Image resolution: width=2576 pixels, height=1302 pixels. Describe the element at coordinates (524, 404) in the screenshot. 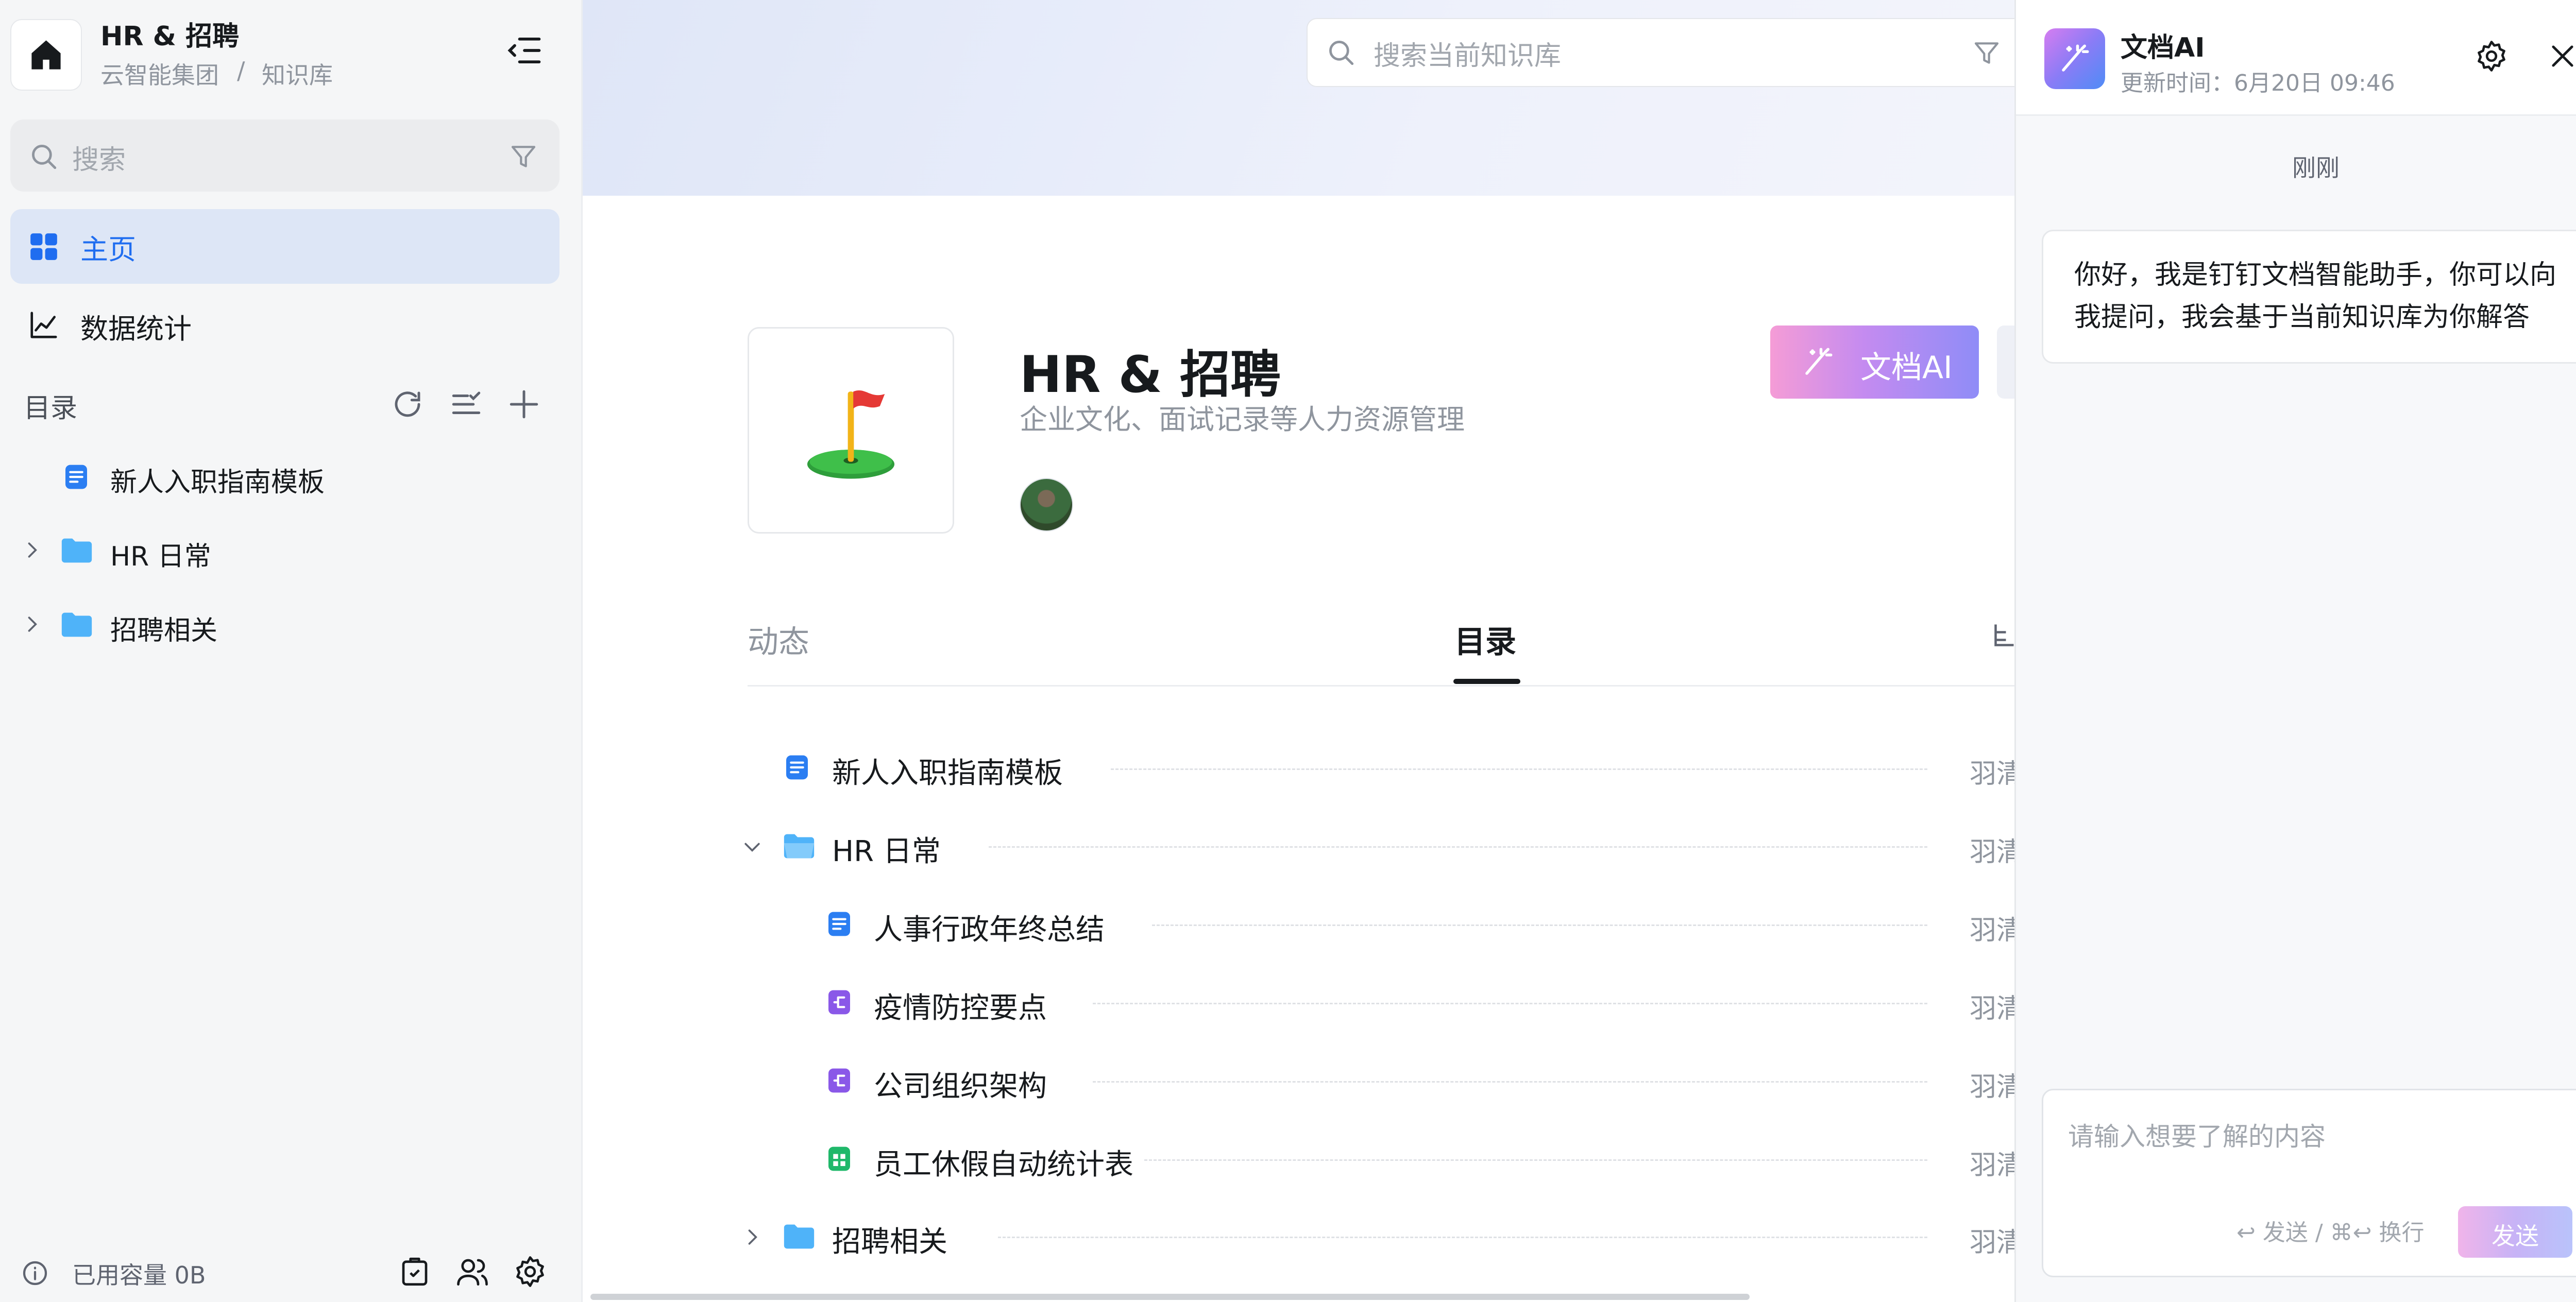

I see `add-icon` at that location.